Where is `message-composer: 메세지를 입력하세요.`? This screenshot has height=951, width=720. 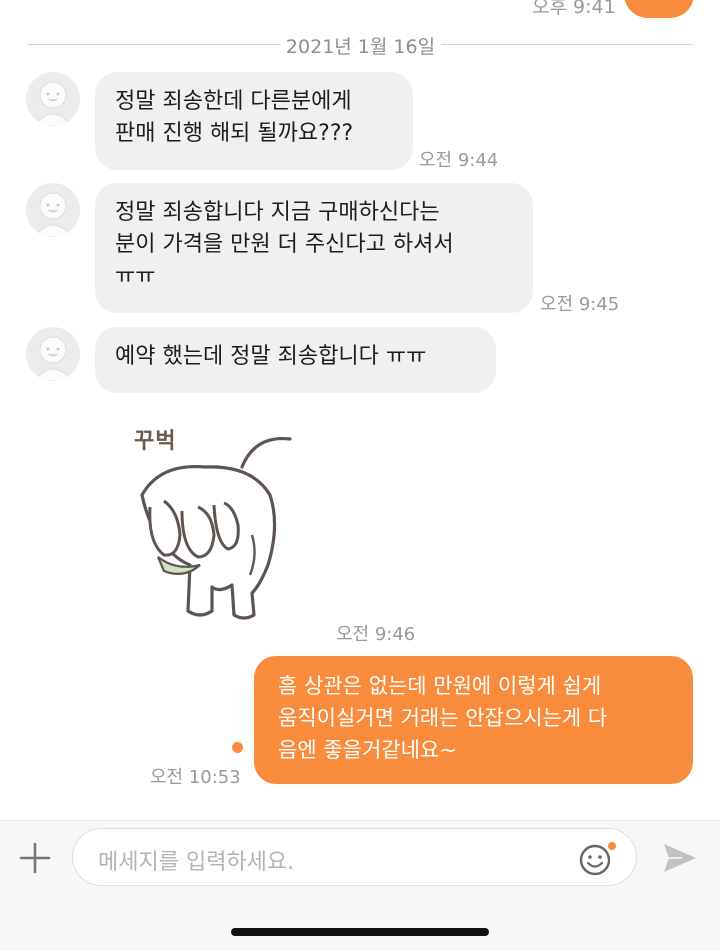
message-composer: 메세지를 입력하세요. is located at coordinates (360, 885).